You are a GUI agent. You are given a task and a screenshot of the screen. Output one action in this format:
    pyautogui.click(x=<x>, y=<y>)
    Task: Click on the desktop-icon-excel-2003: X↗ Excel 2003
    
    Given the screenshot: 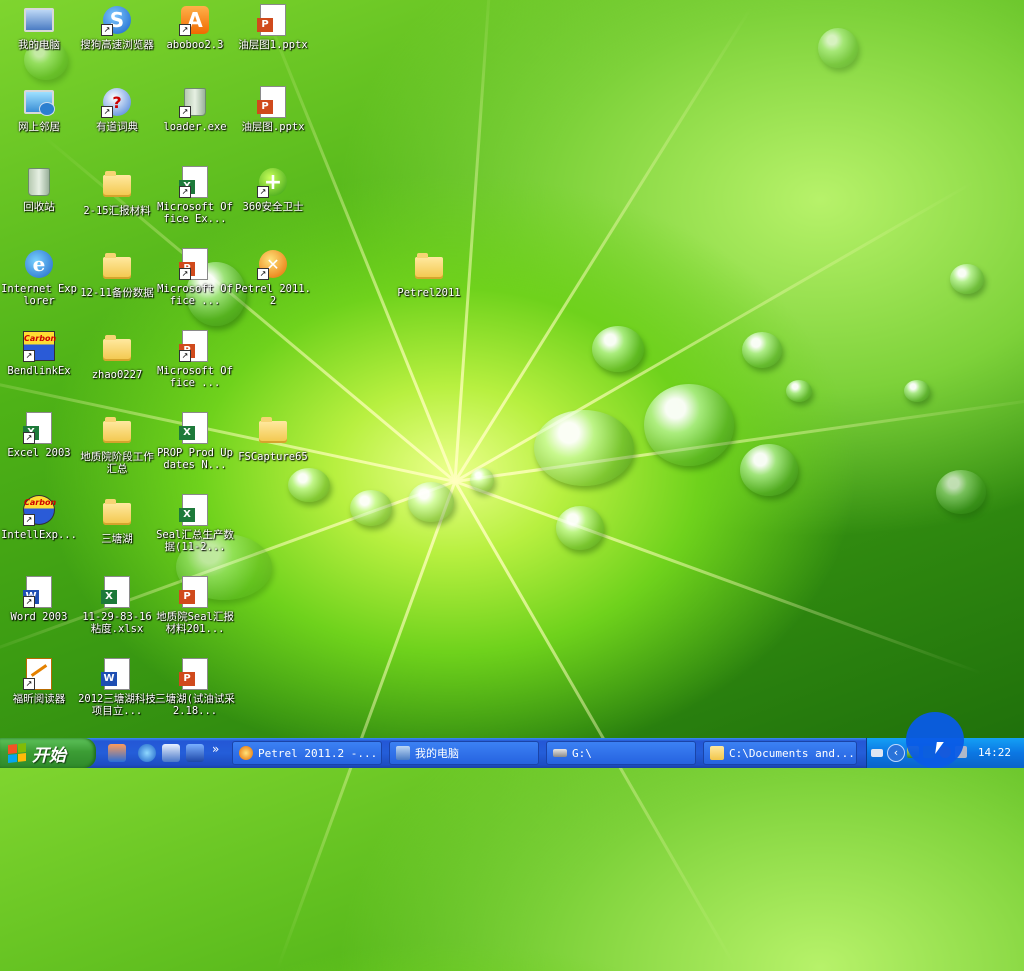 What is the action you would take?
    pyautogui.click(x=40, y=435)
    